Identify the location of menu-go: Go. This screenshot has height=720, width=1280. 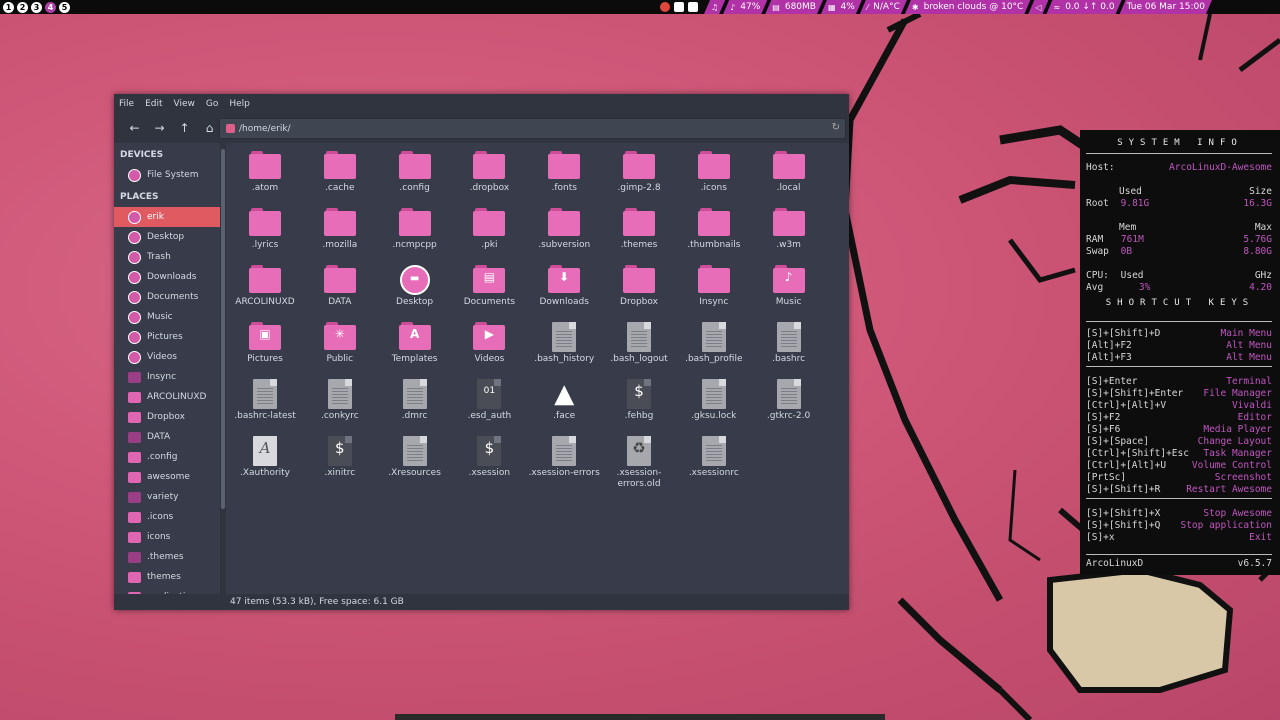
(212, 104).